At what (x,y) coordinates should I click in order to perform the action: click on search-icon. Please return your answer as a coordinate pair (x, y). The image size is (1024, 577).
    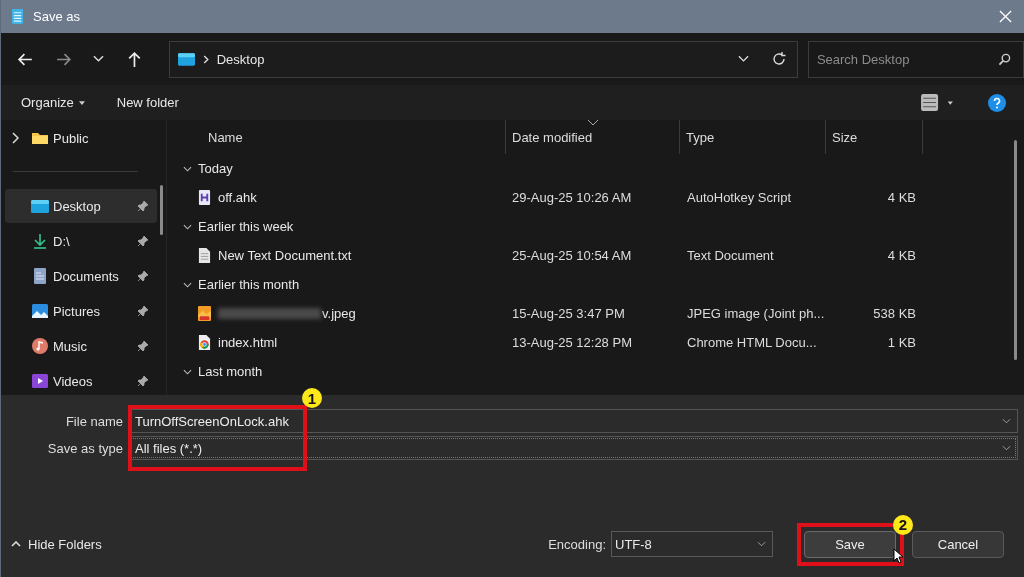
    Looking at the image, I should click on (1004, 59).